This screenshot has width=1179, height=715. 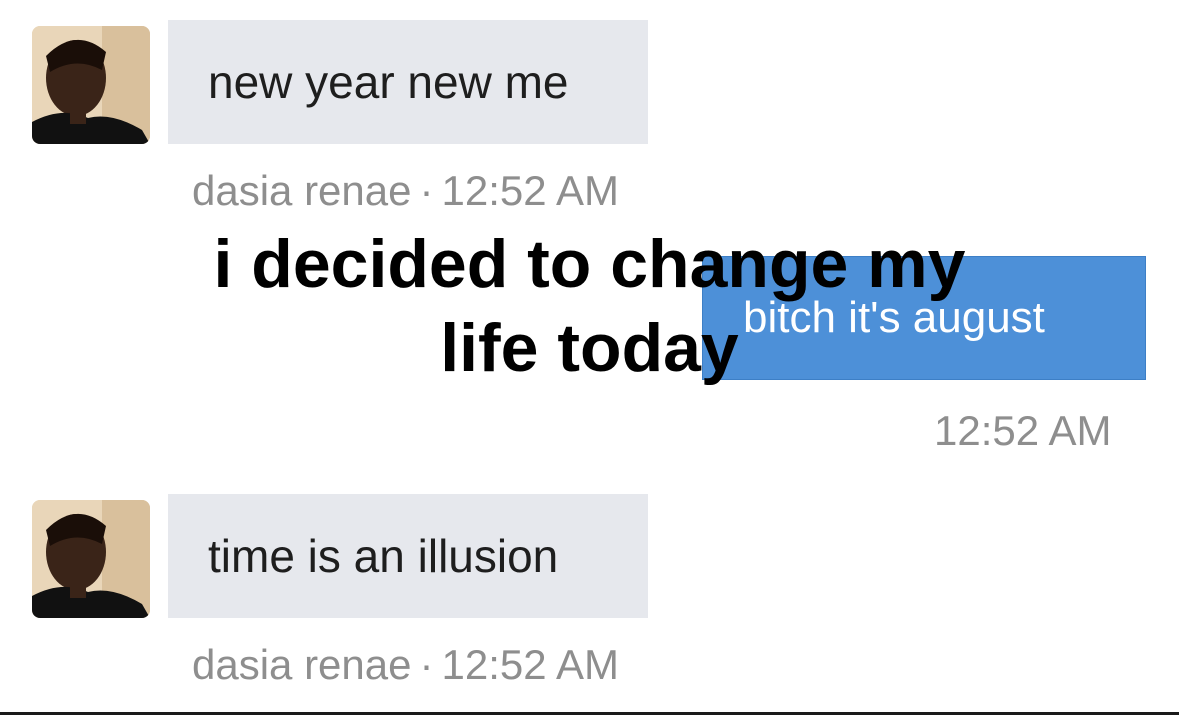 I want to click on message-time-outgoing: 12:52 AM, so click(x=1022, y=431).